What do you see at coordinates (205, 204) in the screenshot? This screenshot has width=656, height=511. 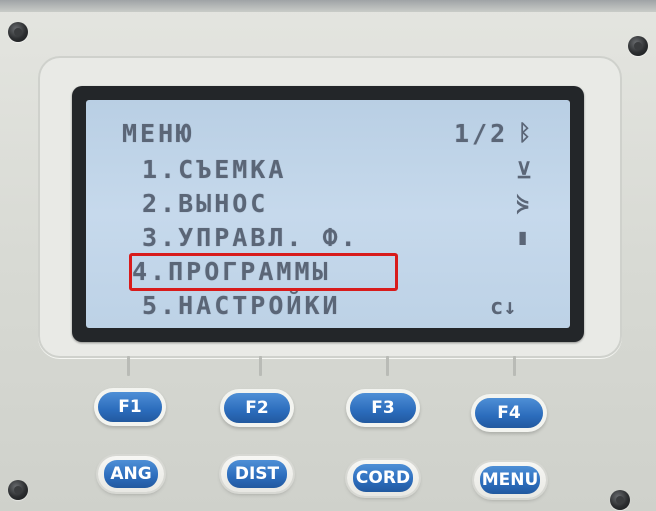 I see `menu-item-stakeout: 2.ВЫНОС` at bounding box center [205, 204].